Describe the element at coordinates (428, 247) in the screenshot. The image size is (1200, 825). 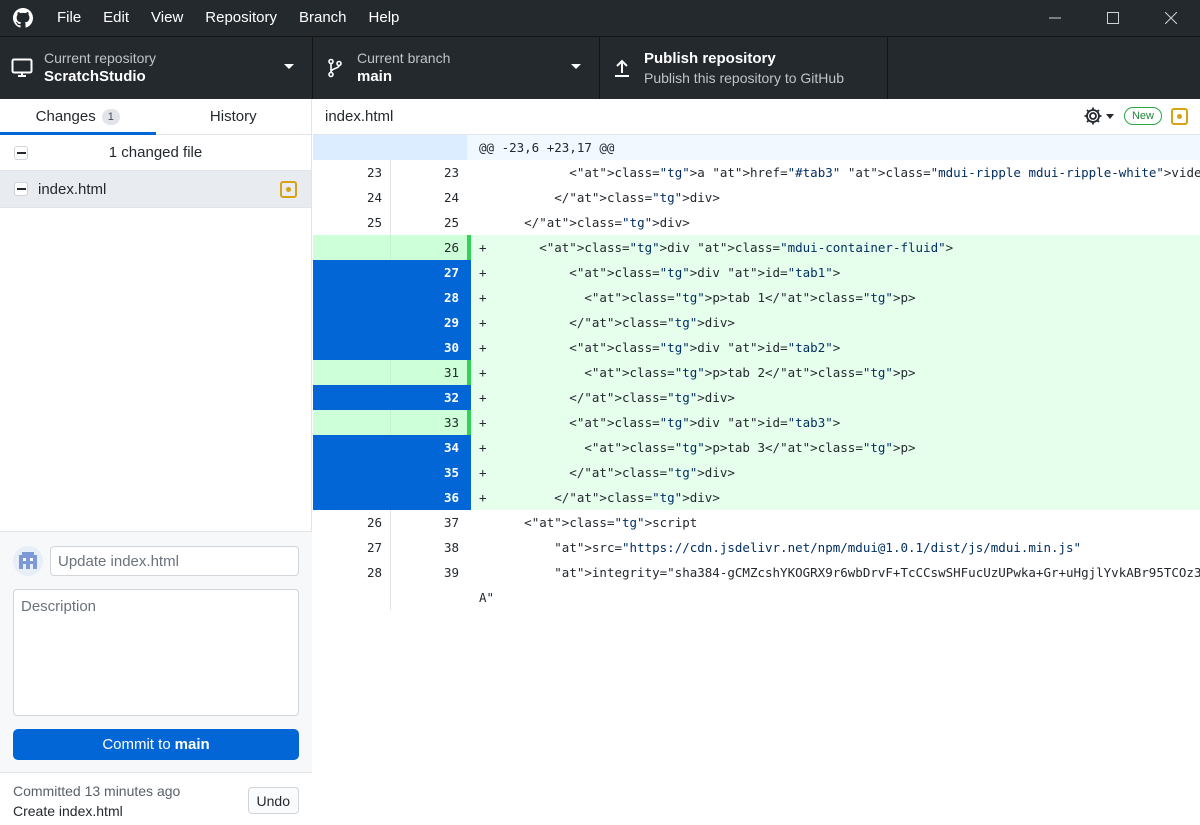
I see `new-line-number: 26` at that location.